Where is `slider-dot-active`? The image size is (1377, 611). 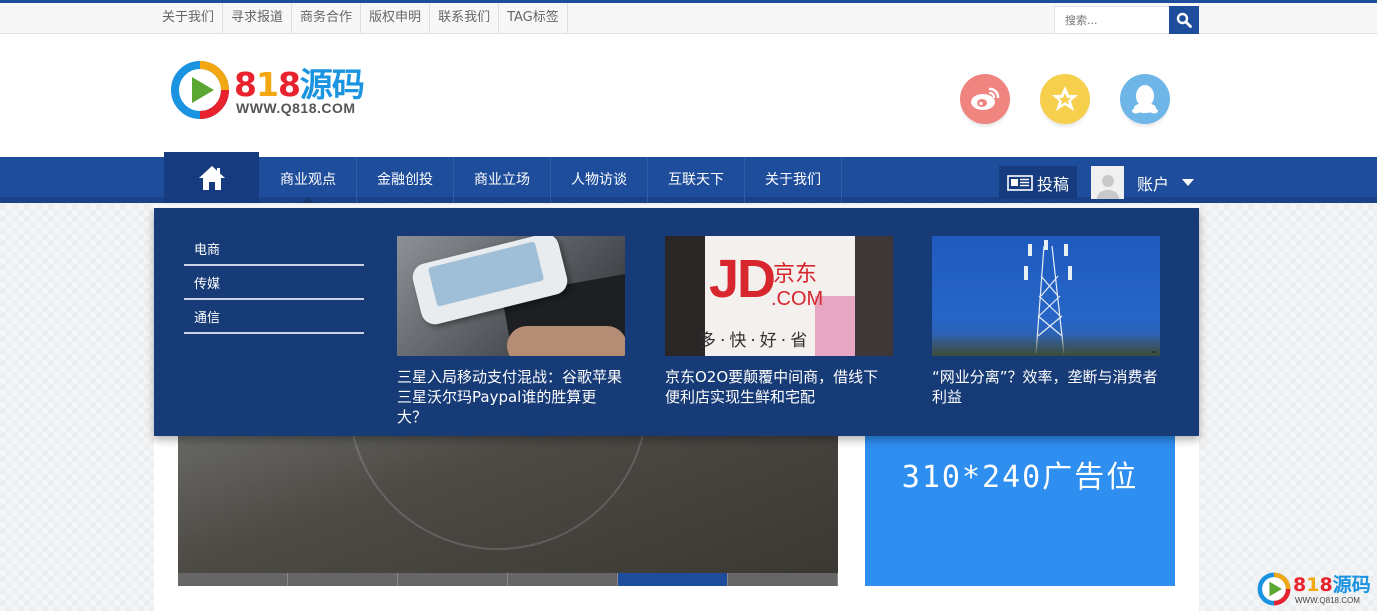 slider-dot-active is located at coordinates (673, 579).